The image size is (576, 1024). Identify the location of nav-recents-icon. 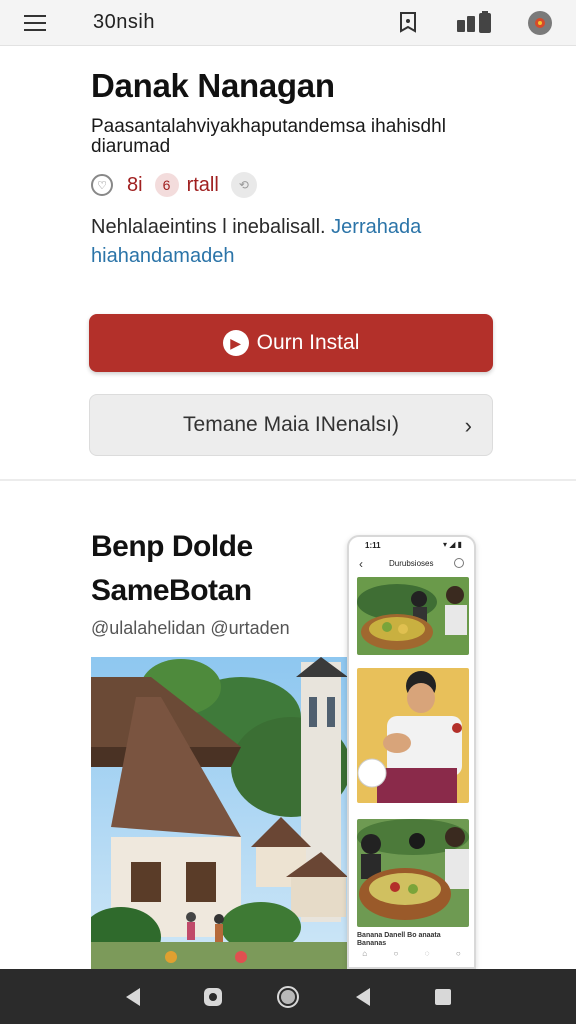
(443, 997).